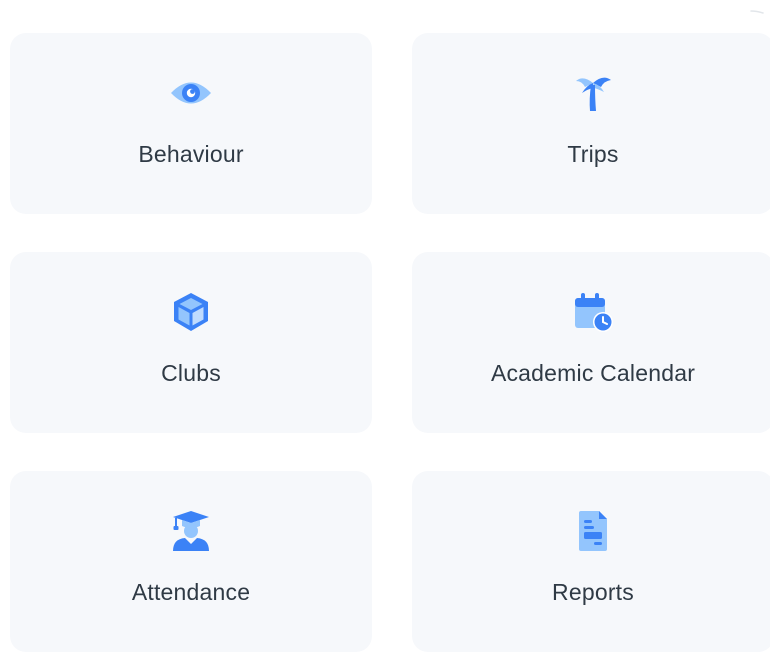 The width and height of the screenshot is (770, 652). Describe the element at coordinates (191, 342) in the screenshot. I see `tile-clubs: Clubs` at that location.